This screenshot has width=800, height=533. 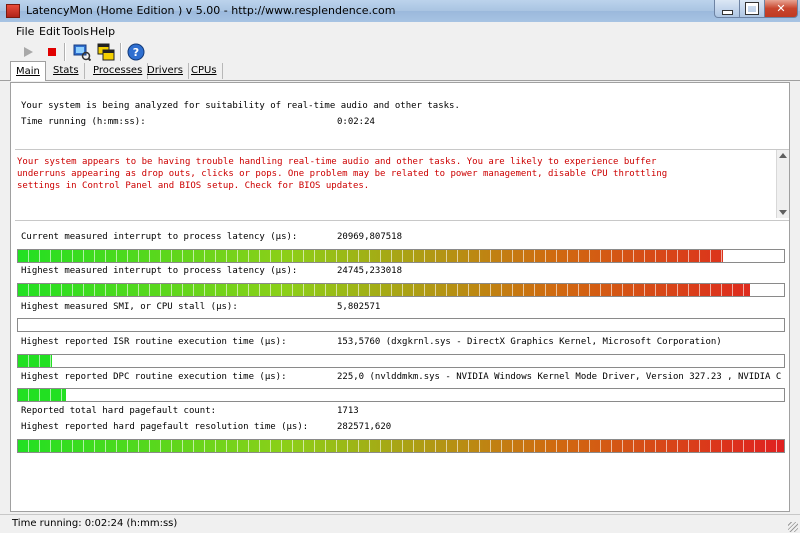 I want to click on maximize-icon, so click(x=752, y=8).